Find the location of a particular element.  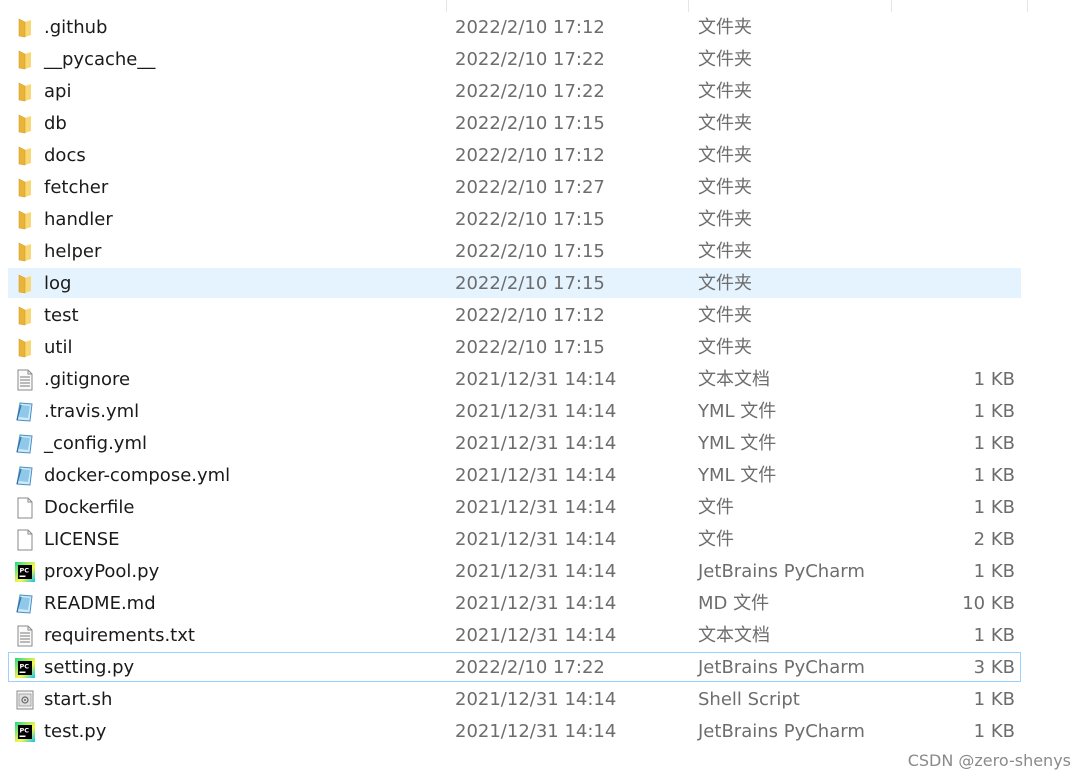

file-name: README.md is located at coordinates (100, 603).